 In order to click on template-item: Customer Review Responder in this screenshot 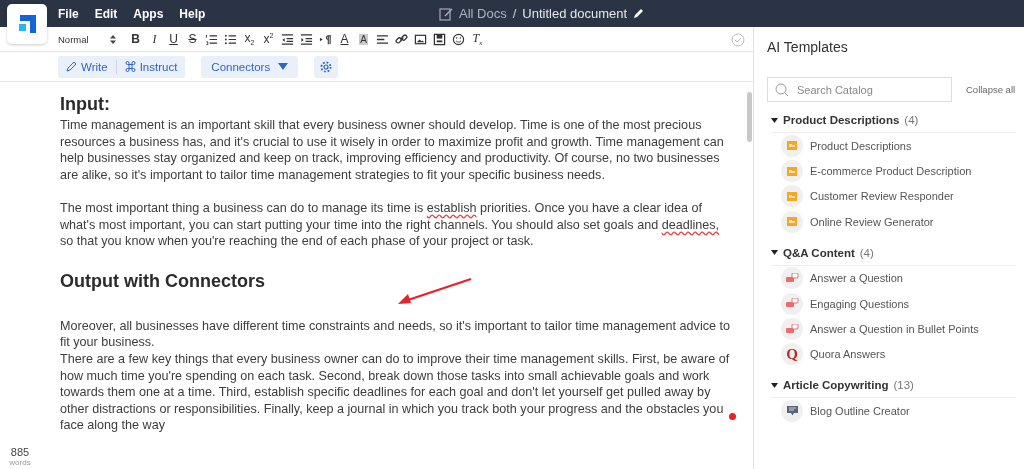, I will do `click(902, 196)`.